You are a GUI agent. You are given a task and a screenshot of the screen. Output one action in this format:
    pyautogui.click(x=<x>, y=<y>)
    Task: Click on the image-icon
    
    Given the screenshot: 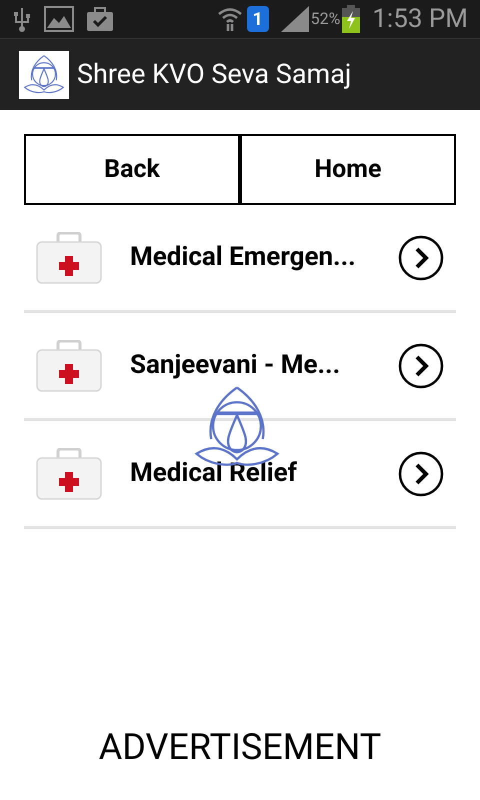 What is the action you would take?
    pyautogui.click(x=59, y=19)
    